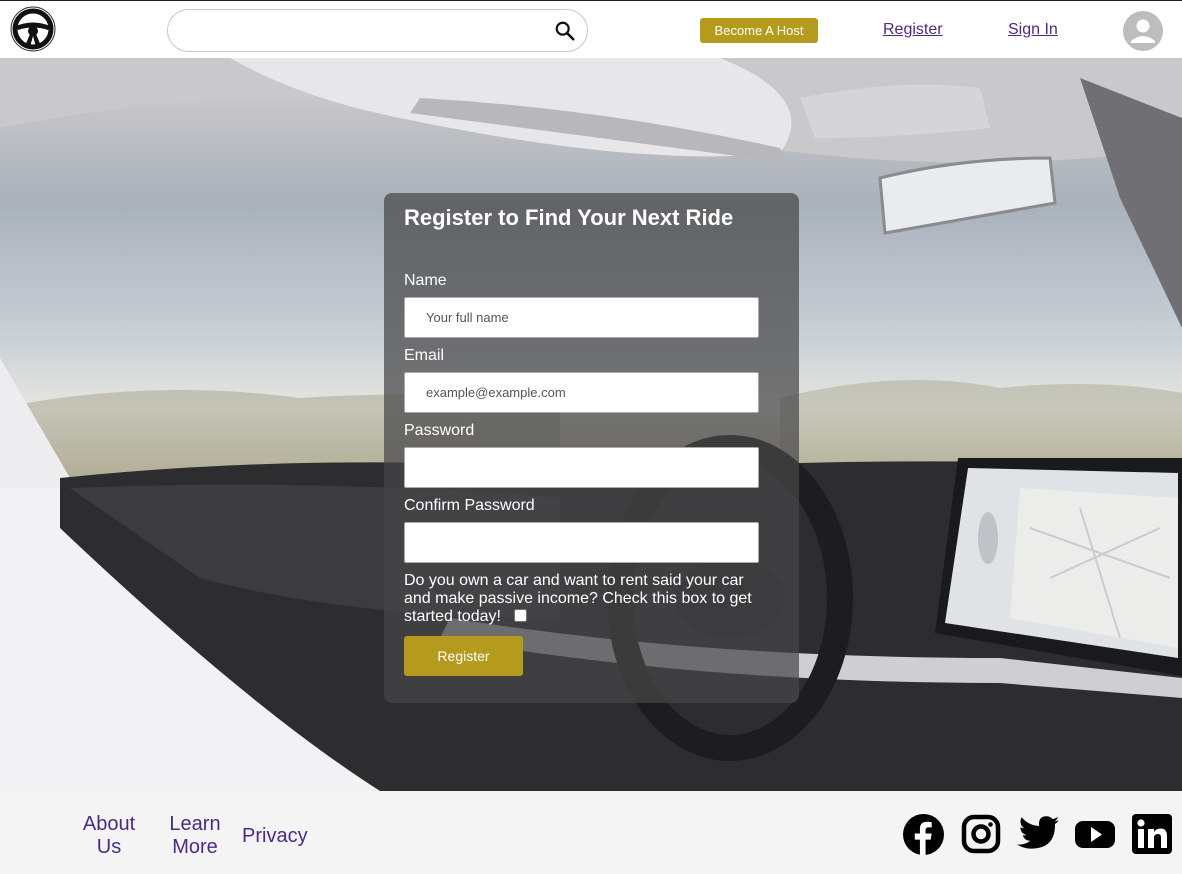 The width and height of the screenshot is (1182, 874). What do you see at coordinates (569, 217) in the screenshot?
I see `form-title: Register to Find Your Next Ride` at bounding box center [569, 217].